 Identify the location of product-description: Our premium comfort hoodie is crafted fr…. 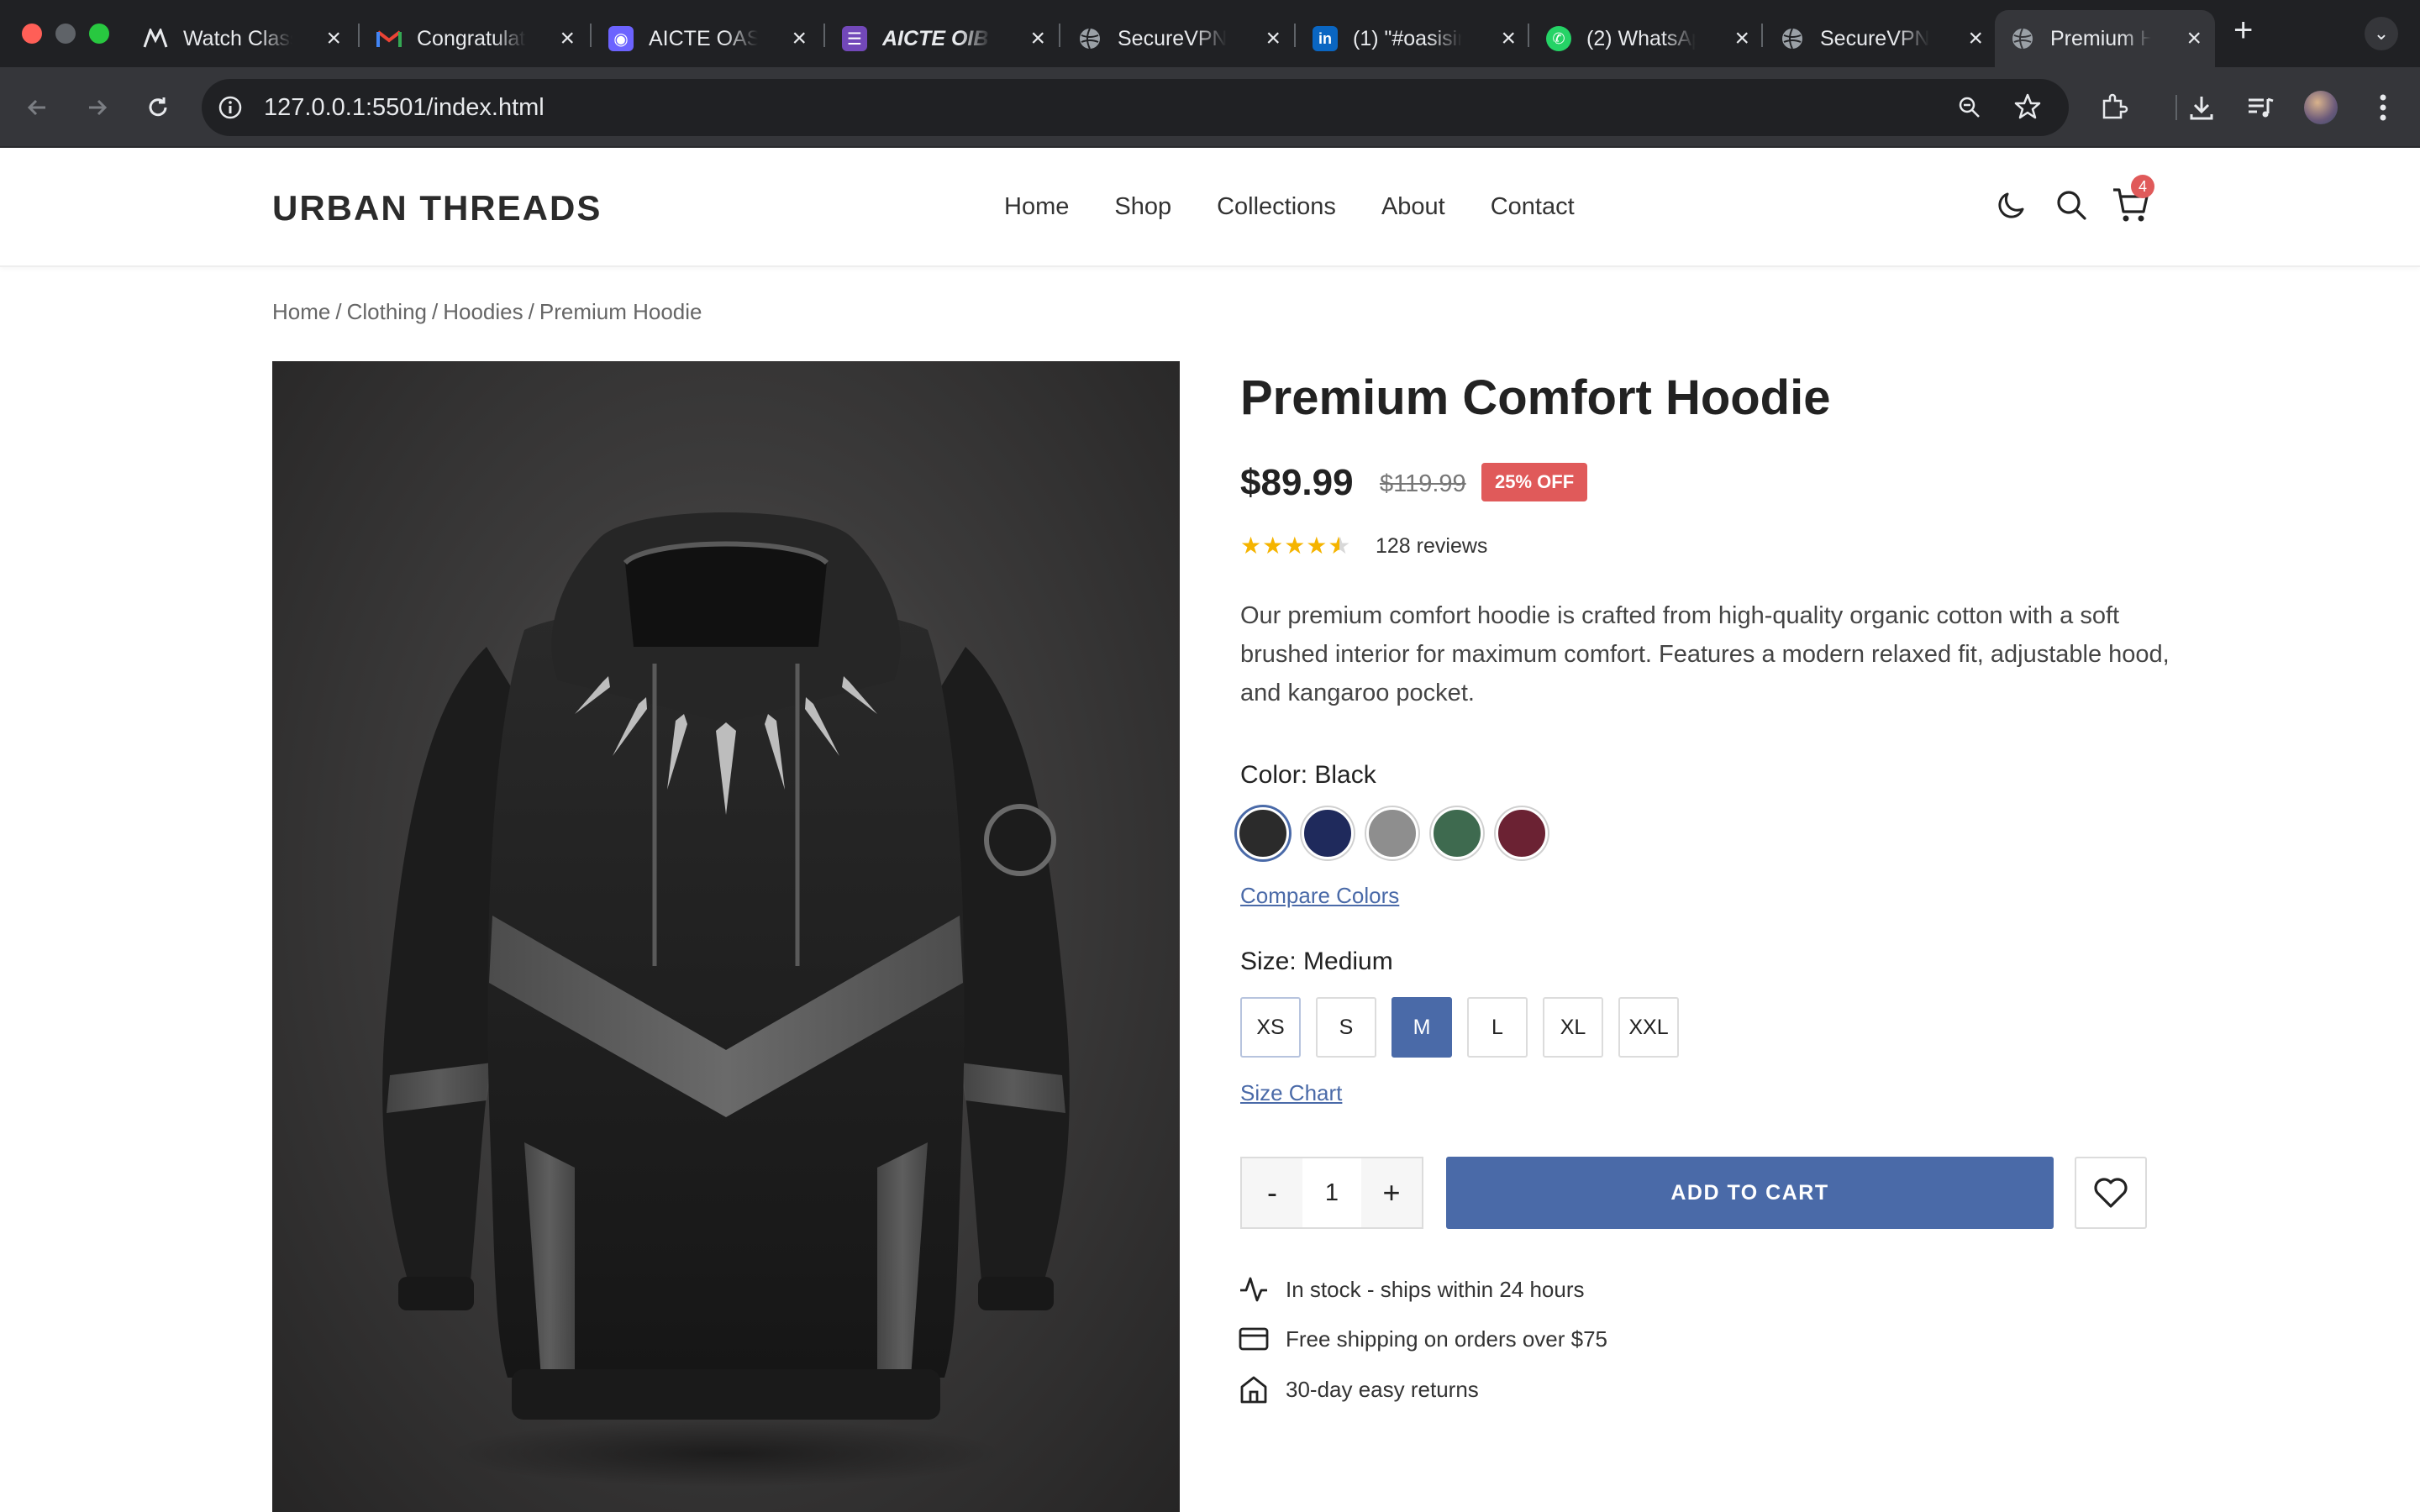
(1705, 654).